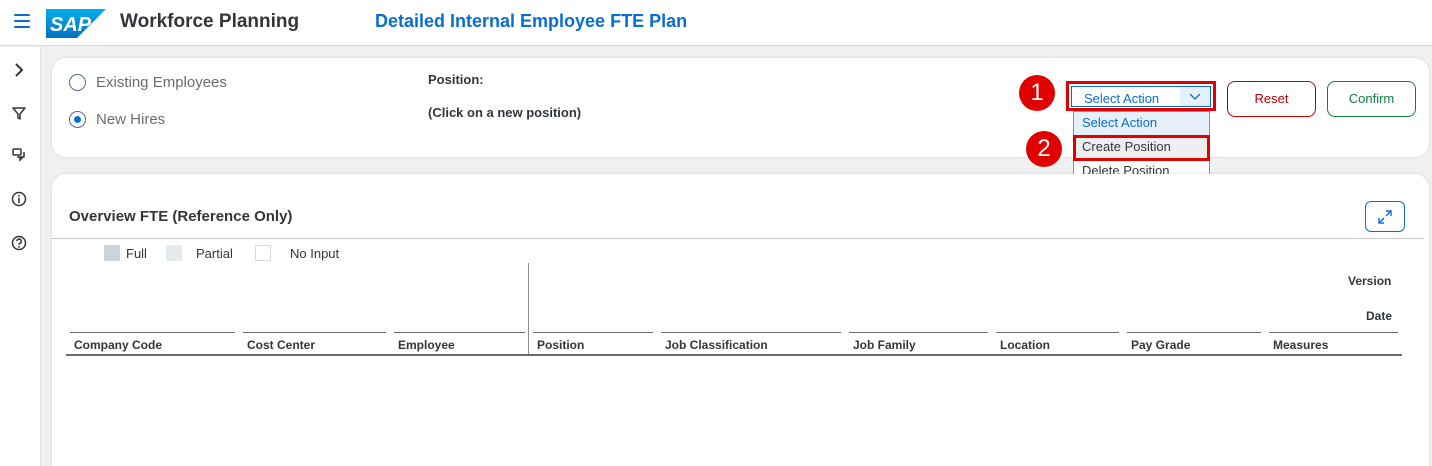  Describe the element at coordinates (19, 243) in the screenshot. I see `help-icon` at that location.